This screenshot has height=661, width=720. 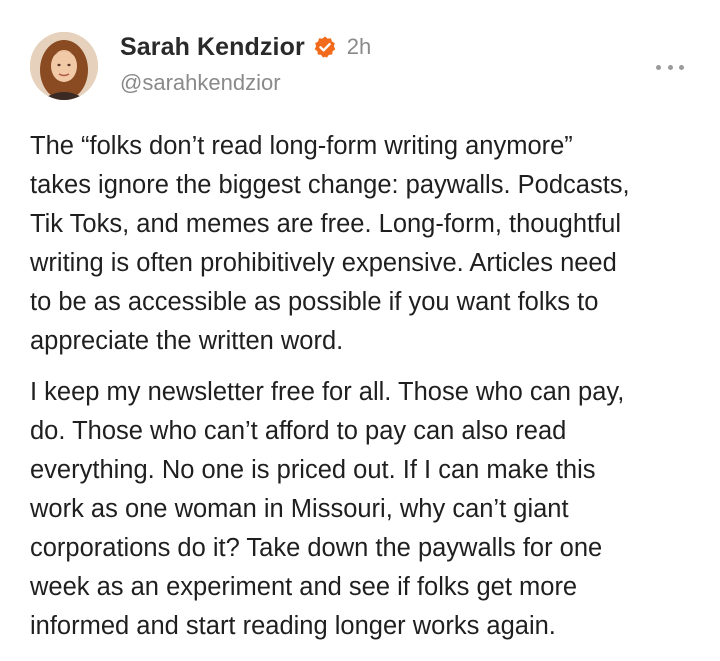 I want to click on more-options-icon, so click(x=670, y=67).